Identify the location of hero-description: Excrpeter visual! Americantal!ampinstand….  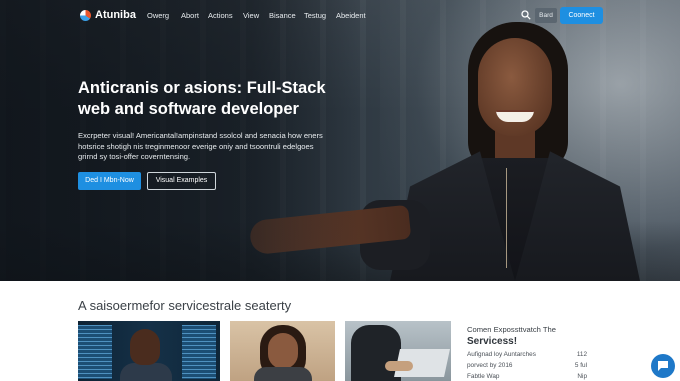
(203, 147).